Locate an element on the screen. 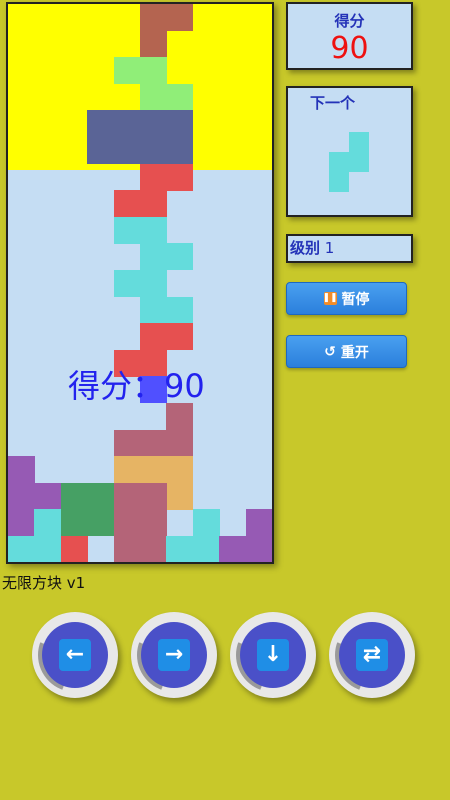 The height and width of the screenshot is (800, 450). app-version-label: 无限方块 v1 is located at coordinates (44, 583).